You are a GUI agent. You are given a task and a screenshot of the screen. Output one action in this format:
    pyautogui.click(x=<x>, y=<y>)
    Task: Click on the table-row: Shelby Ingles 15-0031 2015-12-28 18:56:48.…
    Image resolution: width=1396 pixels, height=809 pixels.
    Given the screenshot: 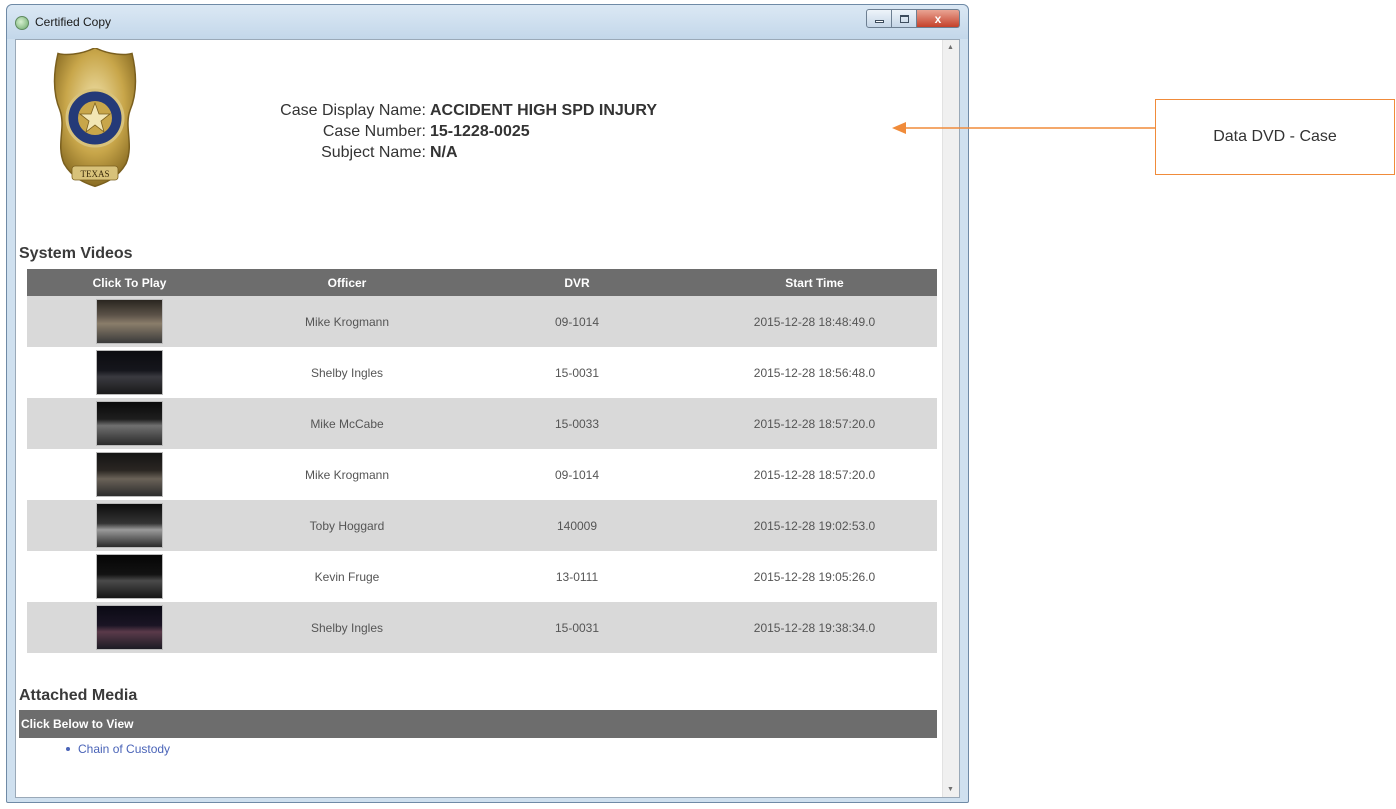 What is the action you would take?
    pyautogui.click(x=482, y=372)
    